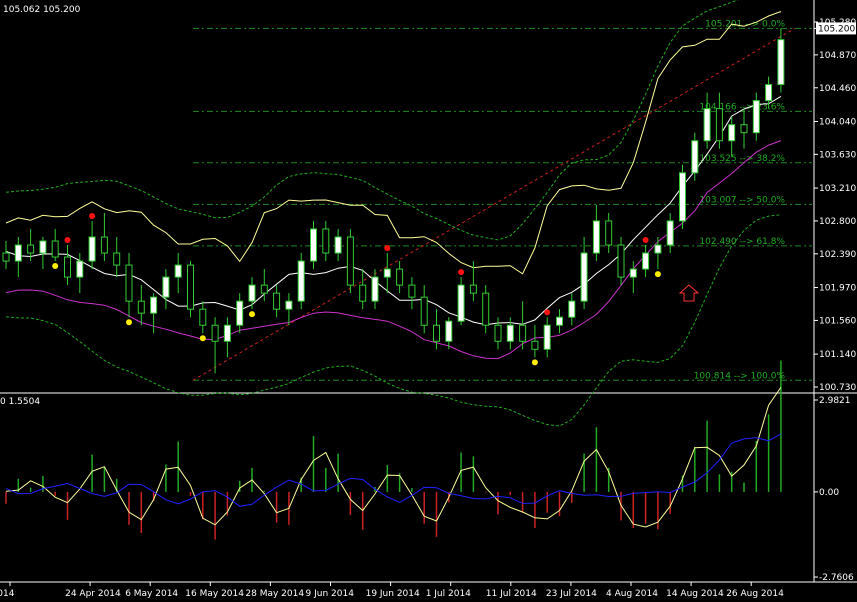 The image size is (857, 602). I want to click on price-tick-label: 103.210, so click(837, 189).